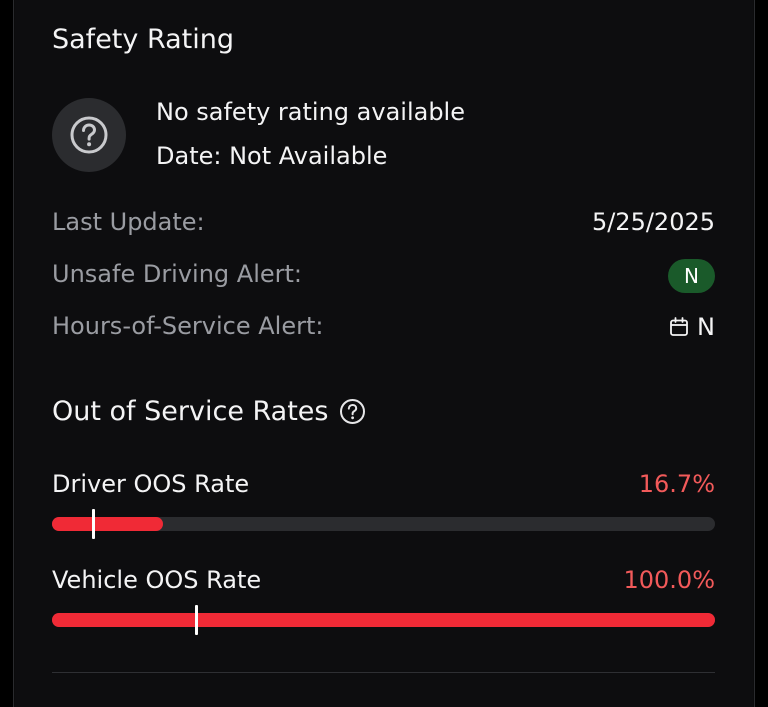 The image size is (768, 707). I want to click on vehicle-oos-bar, so click(383, 620).